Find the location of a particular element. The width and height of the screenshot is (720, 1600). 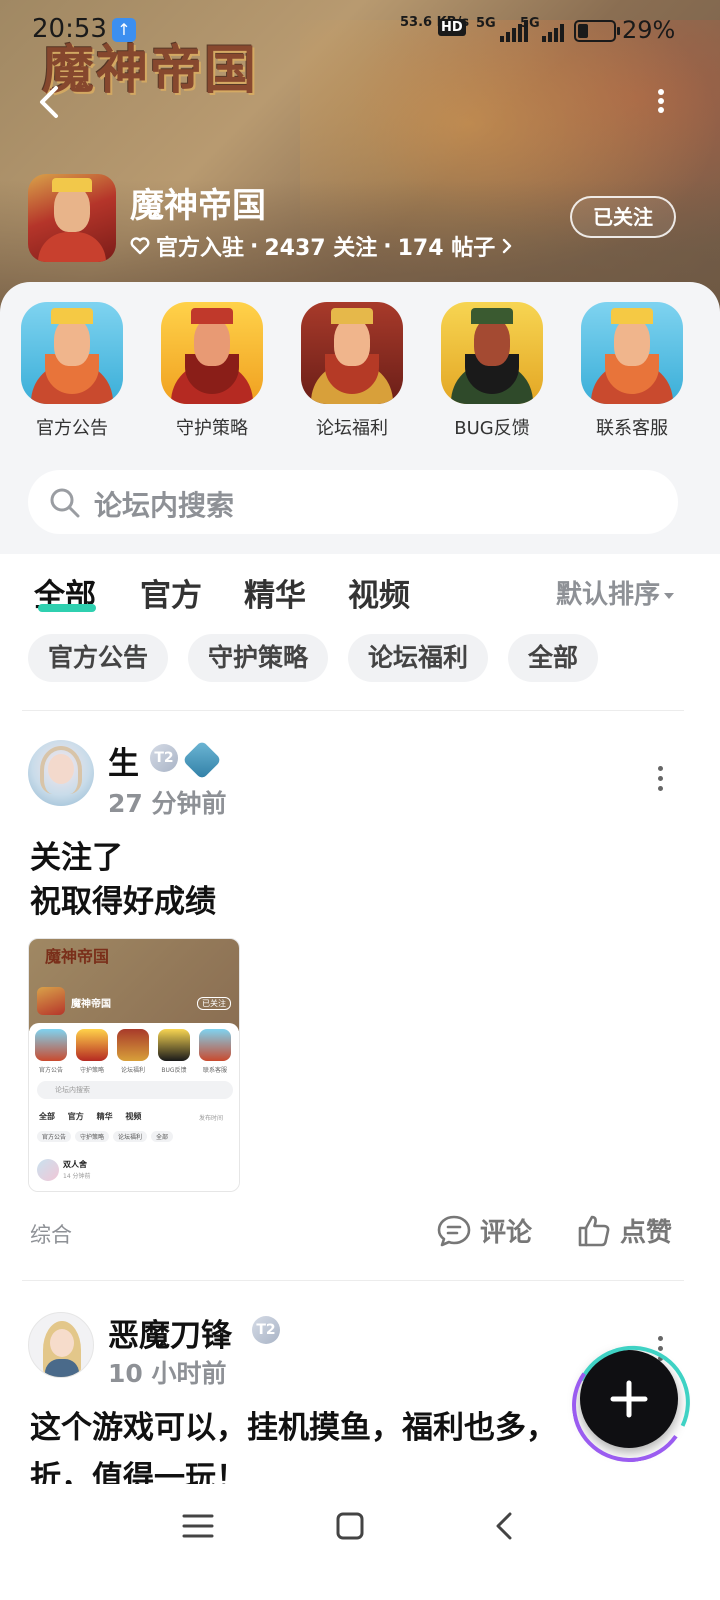

upload-icon: ↑ is located at coordinates (124, 30).